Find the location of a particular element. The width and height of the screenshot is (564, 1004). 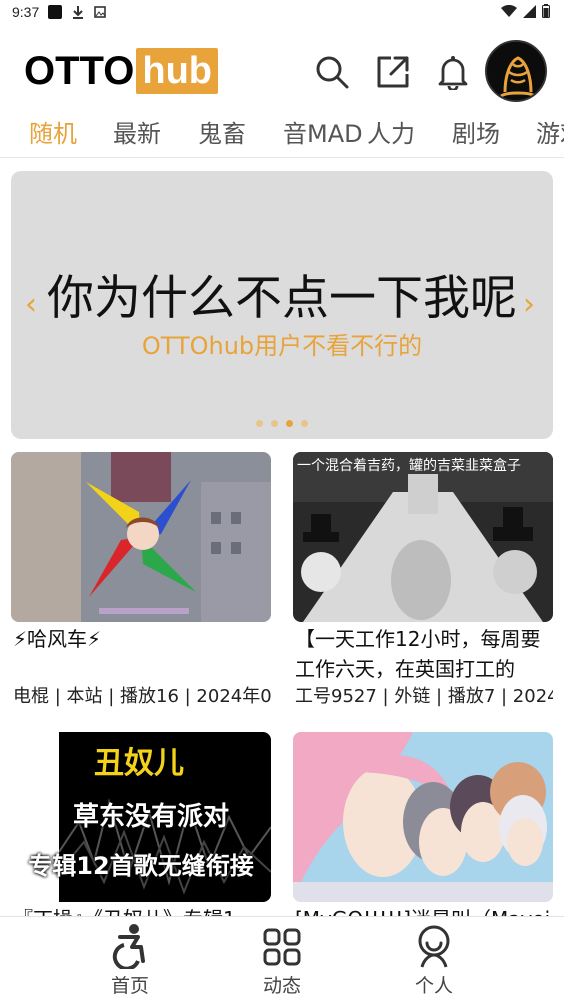

tab-latest: 最新 is located at coordinates (137, 131).